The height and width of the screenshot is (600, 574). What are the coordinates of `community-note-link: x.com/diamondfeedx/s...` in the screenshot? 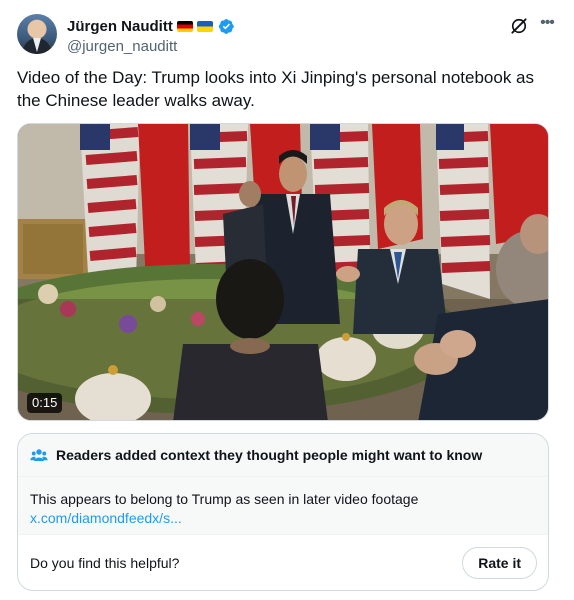 It's located at (283, 518).